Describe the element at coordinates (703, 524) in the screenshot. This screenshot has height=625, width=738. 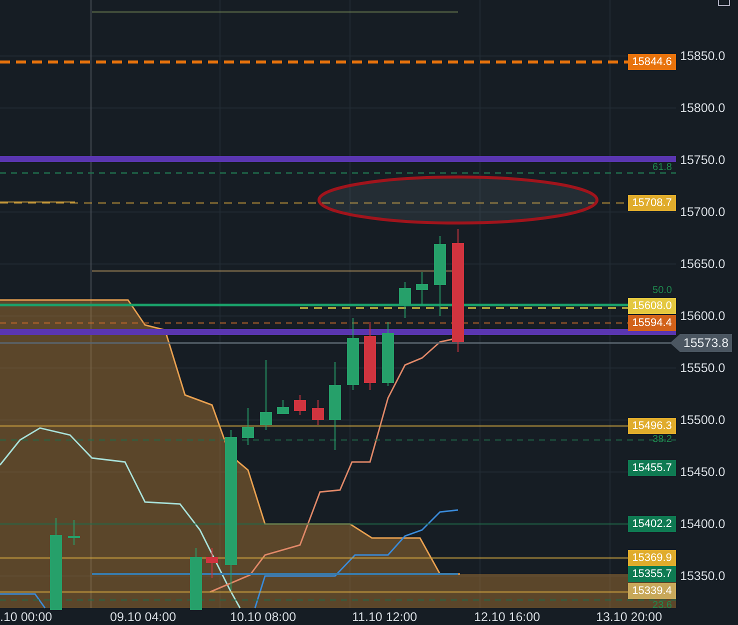
I see `price-axis-label: 15400.0` at that location.